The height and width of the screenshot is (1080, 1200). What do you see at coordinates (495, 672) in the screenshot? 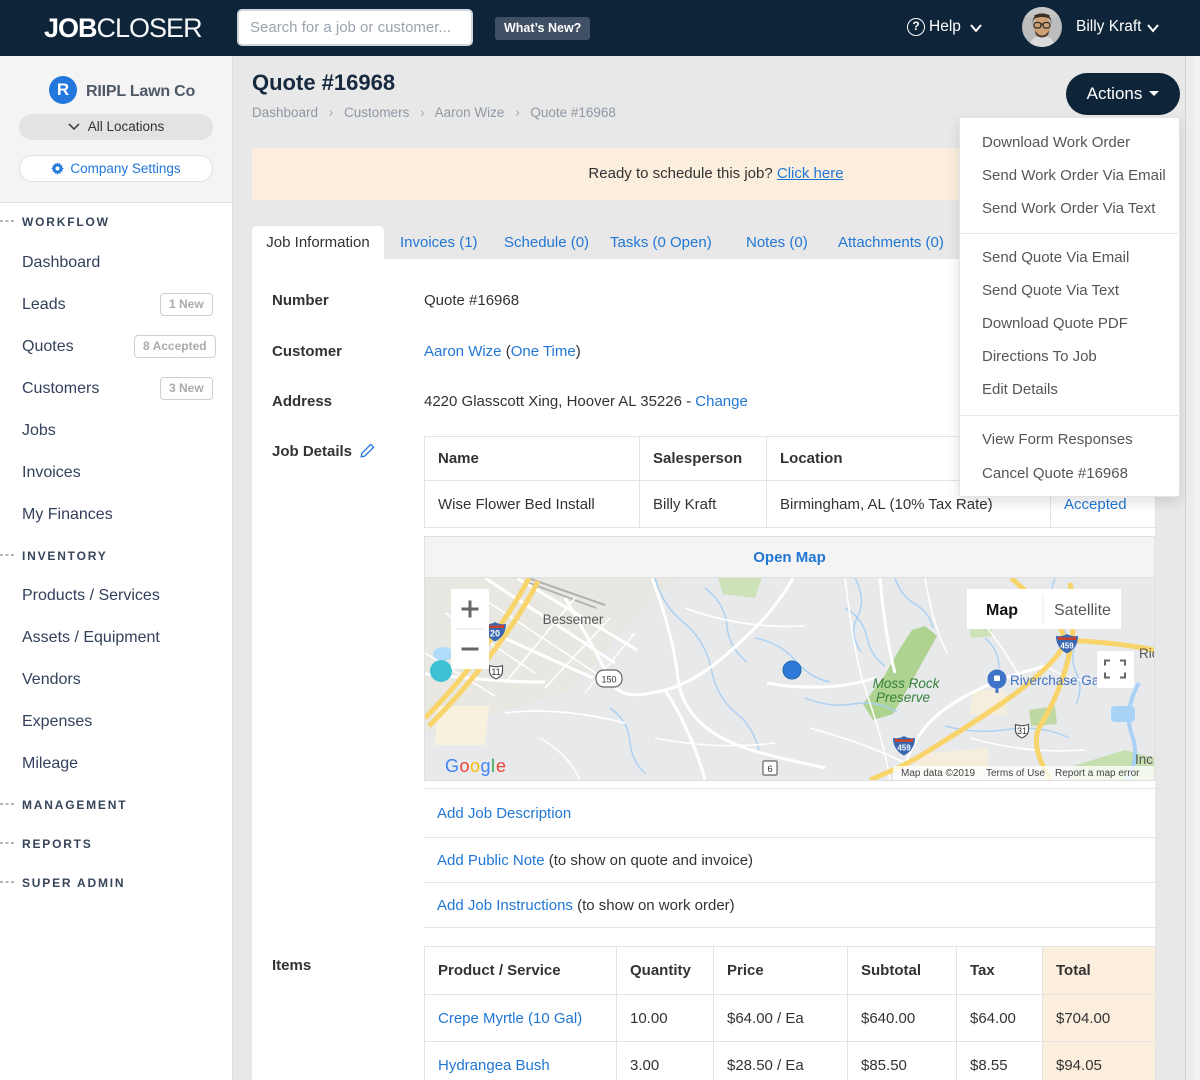
I see `svg-text: 11` at bounding box center [495, 672].